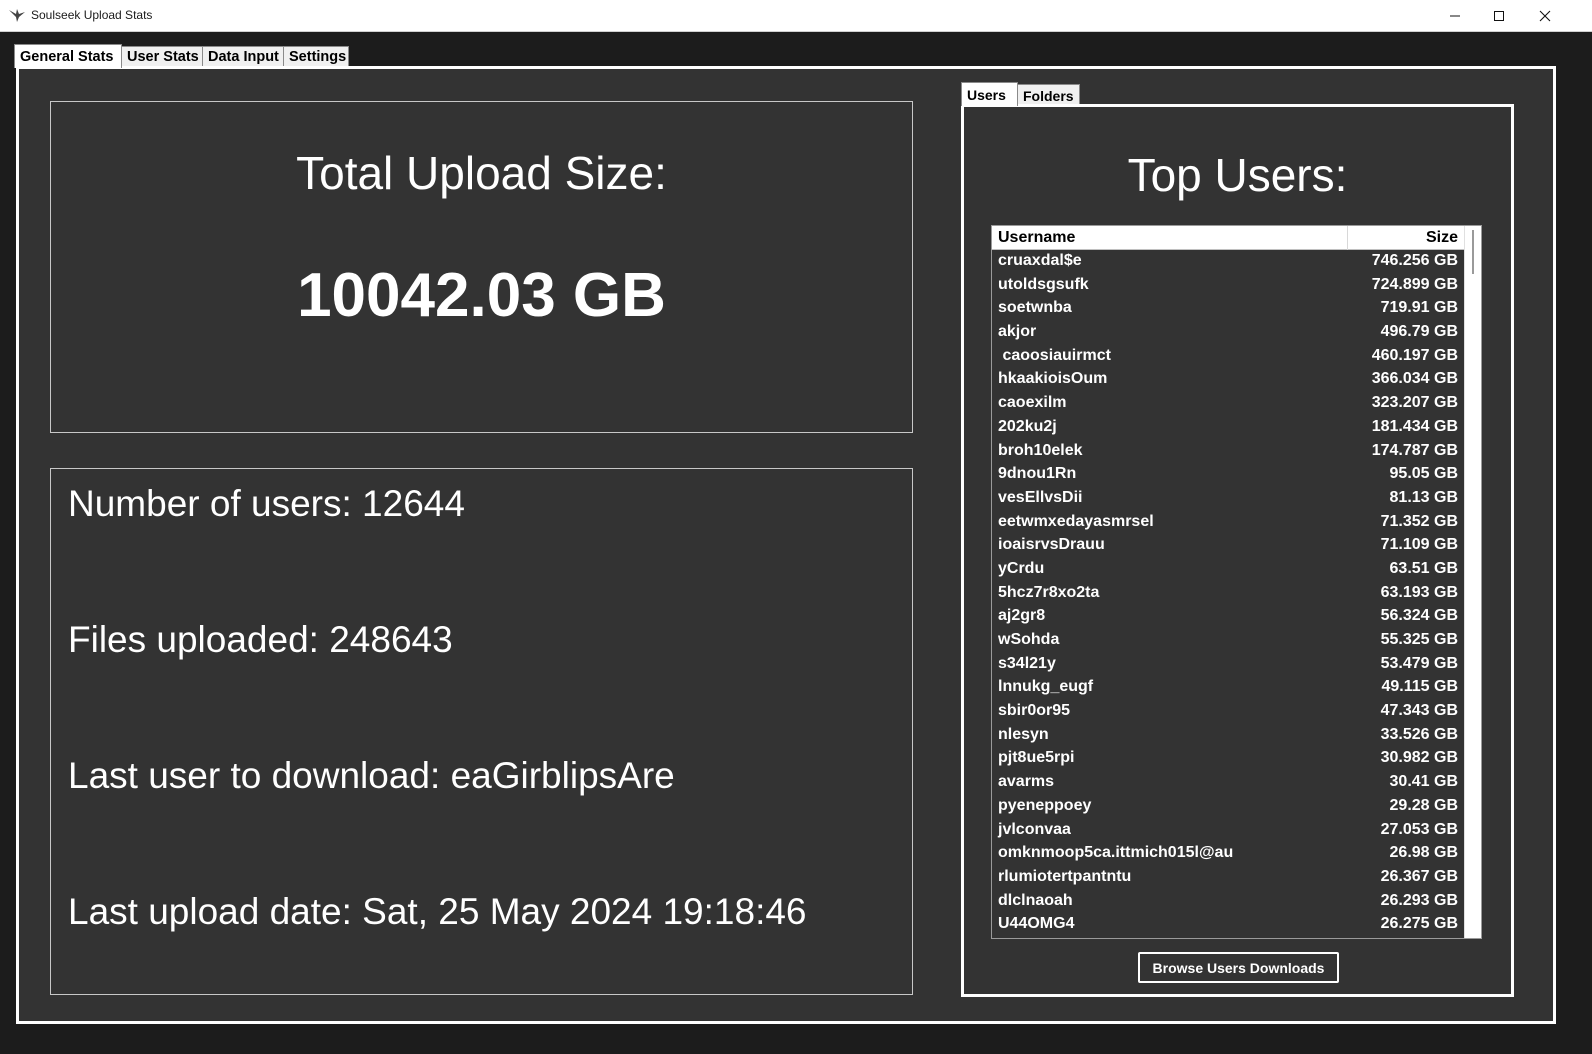  I want to click on list-item-size: 71.352 GB, so click(1419, 521).